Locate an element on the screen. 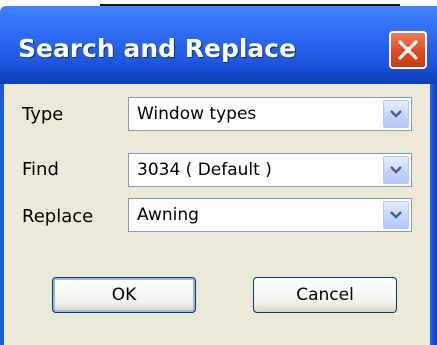  type-select-value: Window types is located at coordinates (197, 114).